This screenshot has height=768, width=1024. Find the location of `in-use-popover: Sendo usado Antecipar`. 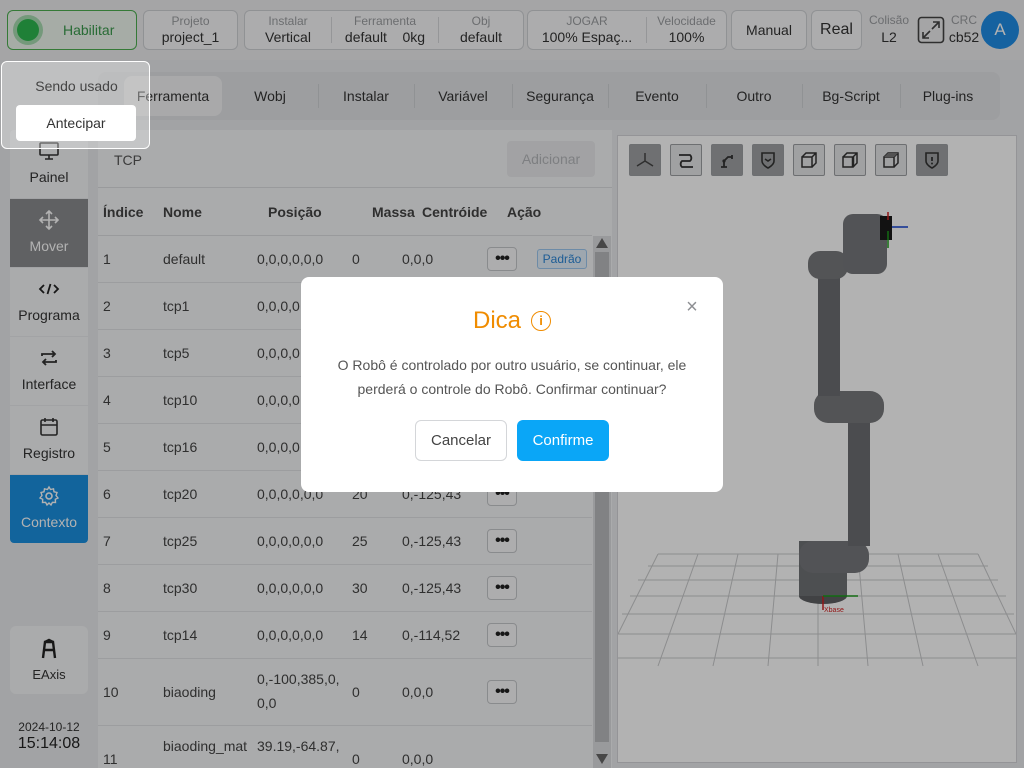

in-use-popover: Sendo usado Antecipar is located at coordinates (75, 105).